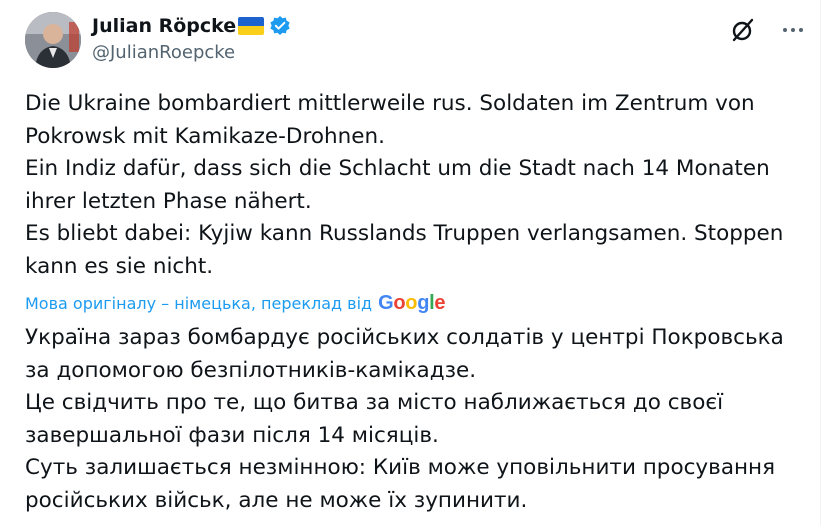 The image size is (821, 525). I want to click on grok-icon, so click(743, 30).